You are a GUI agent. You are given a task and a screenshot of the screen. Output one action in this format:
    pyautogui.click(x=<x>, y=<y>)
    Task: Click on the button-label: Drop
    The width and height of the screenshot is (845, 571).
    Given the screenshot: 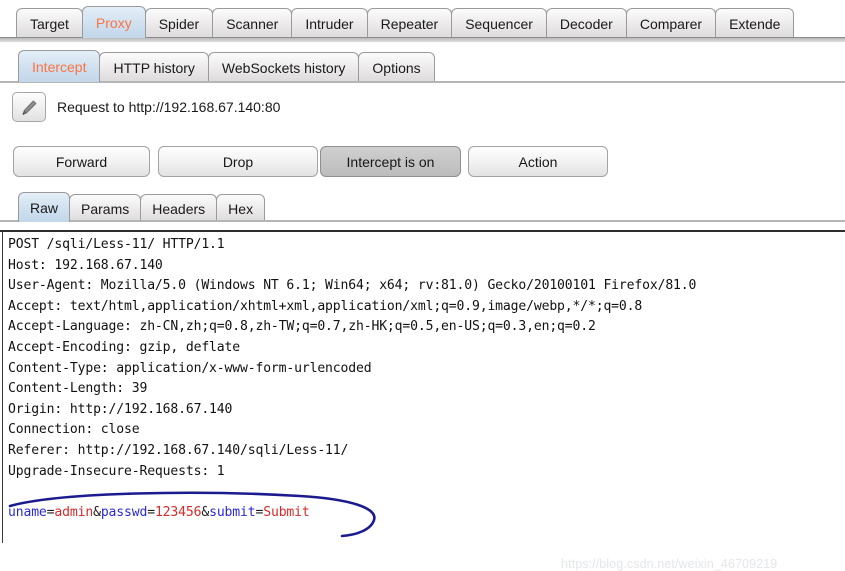 What is the action you would take?
    pyautogui.click(x=238, y=161)
    